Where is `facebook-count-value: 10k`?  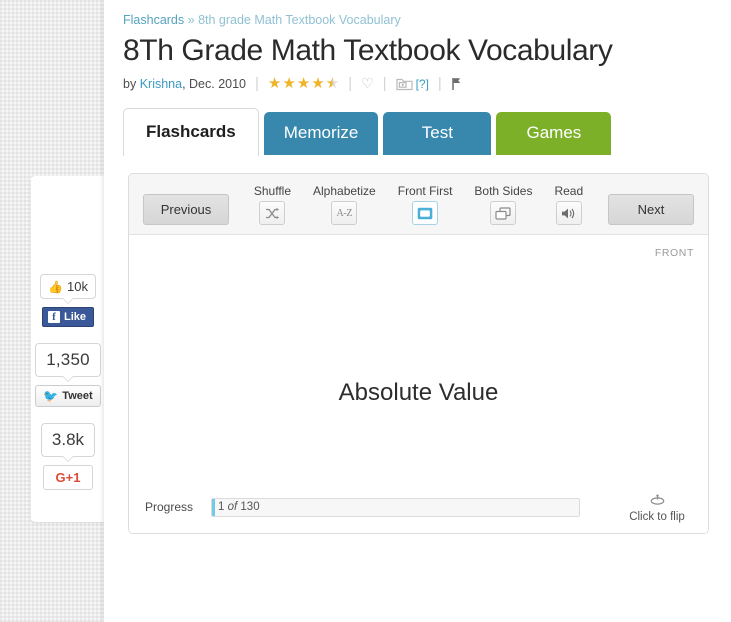
facebook-count-value: 10k is located at coordinates (77, 286).